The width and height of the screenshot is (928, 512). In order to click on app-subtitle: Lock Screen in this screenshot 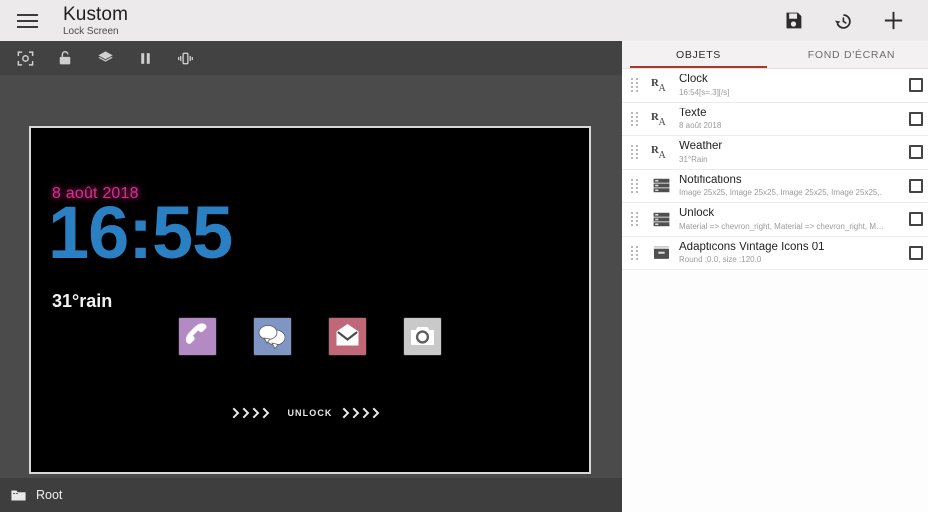, I will do `click(91, 31)`.